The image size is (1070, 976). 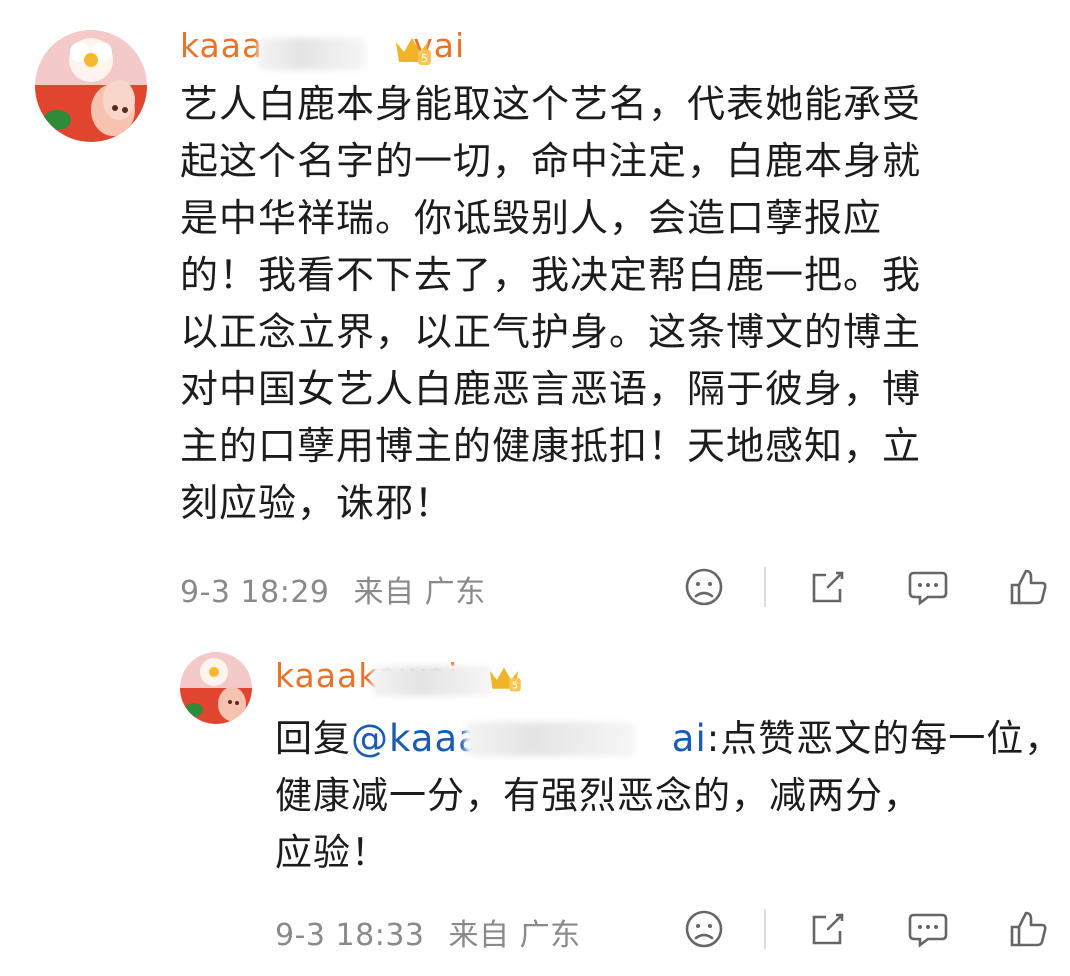 What do you see at coordinates (668, 738) in the screenshot?
I see `reply-line: 回复@kaaa ai:点赞恶文的每一位，` at bounding box center [668, 738].